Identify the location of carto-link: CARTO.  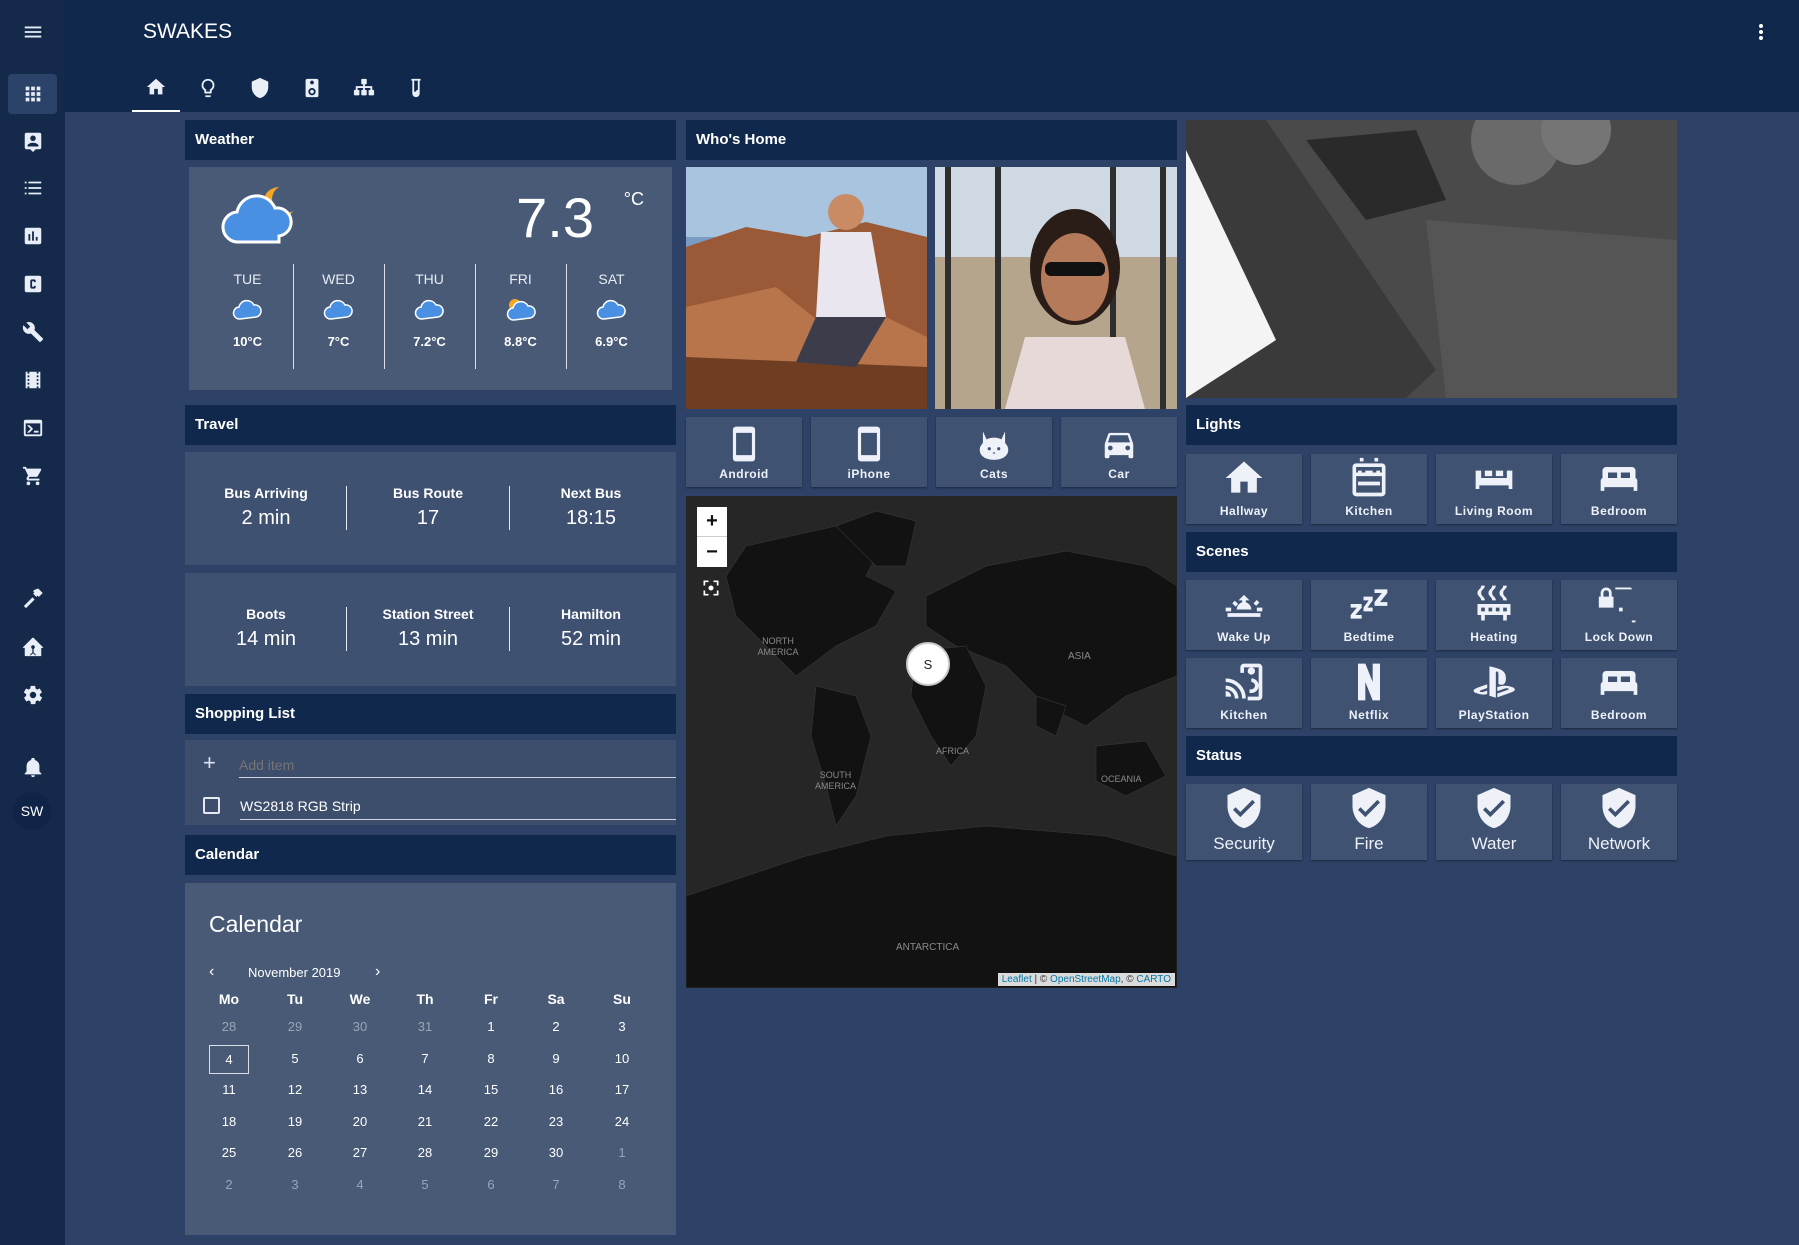
(1153, 979).